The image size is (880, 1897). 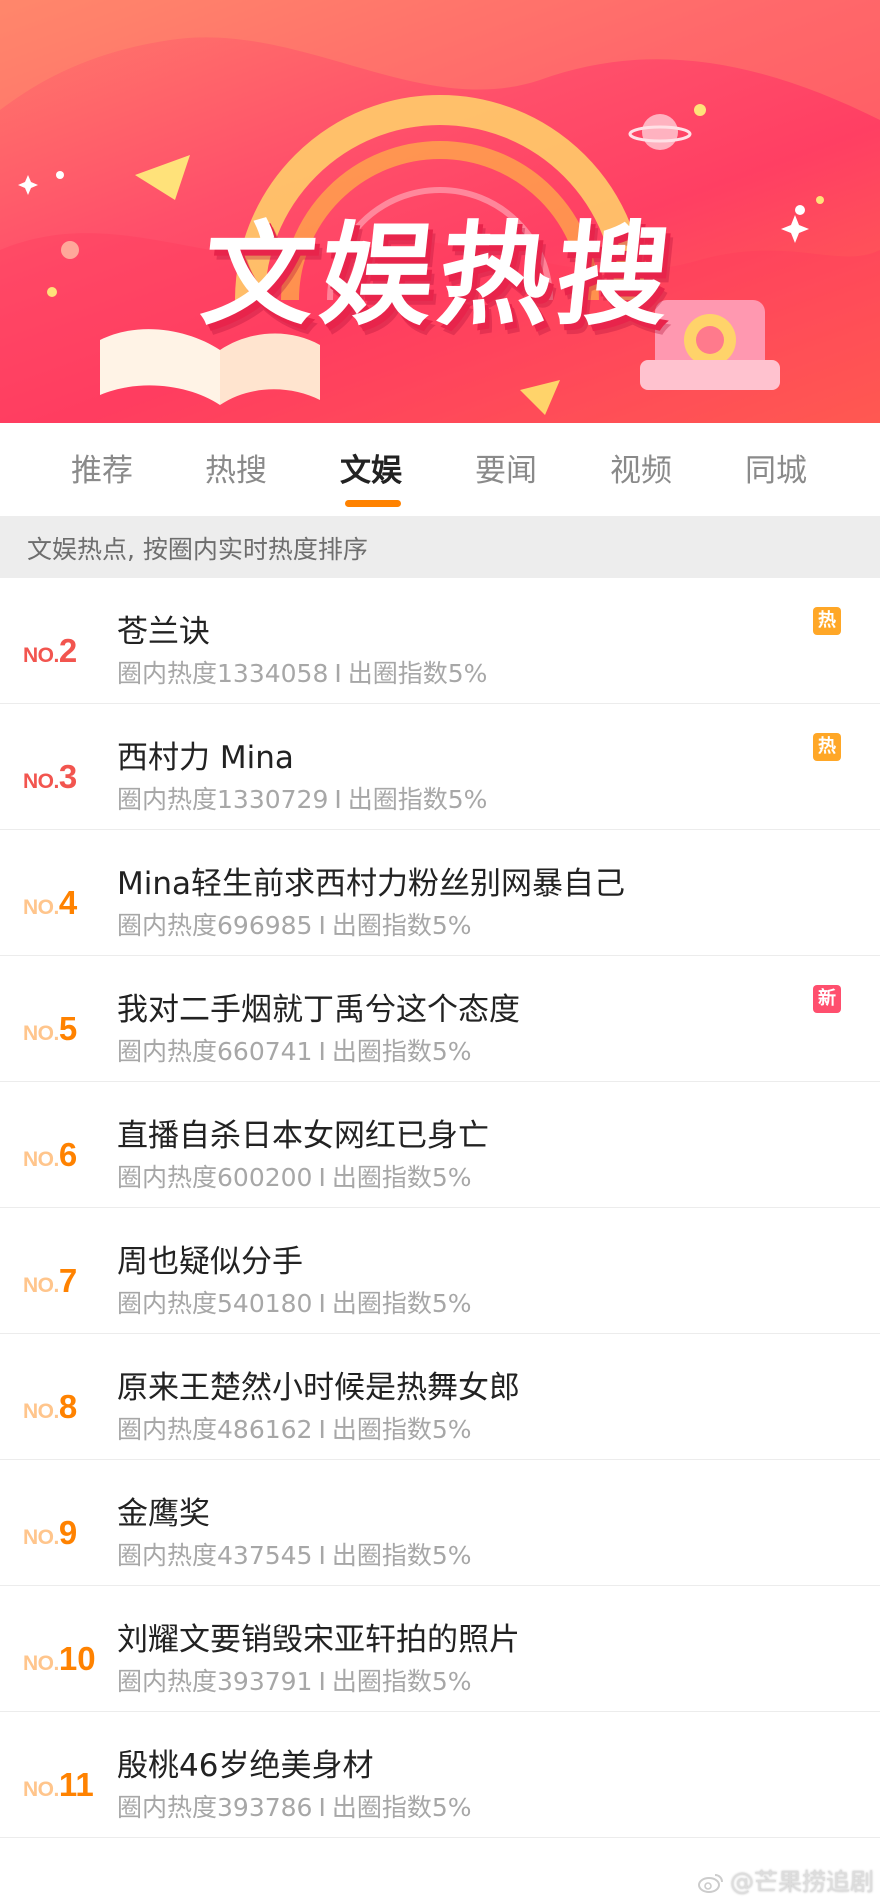 I want to click on rank-label: NO.6, so click(x=50, y=1161).